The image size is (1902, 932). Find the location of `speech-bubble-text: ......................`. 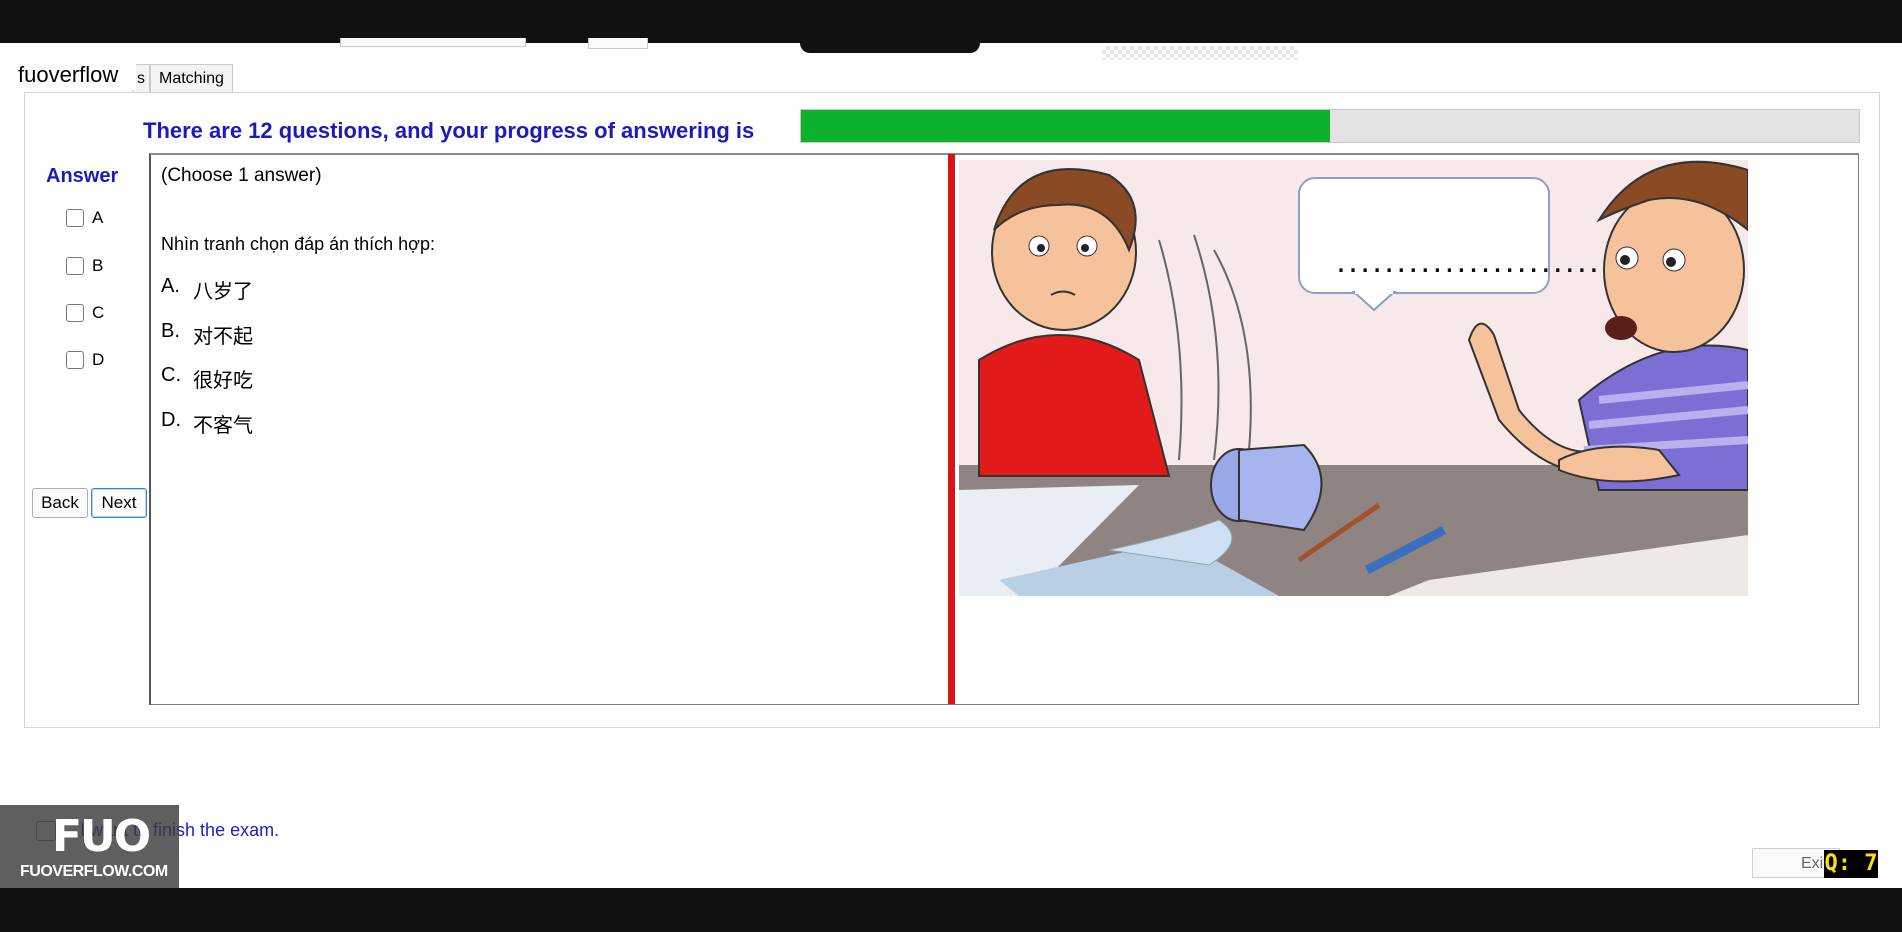

speech-bubble-text: ...................... is located at coordinates (1467, 265).